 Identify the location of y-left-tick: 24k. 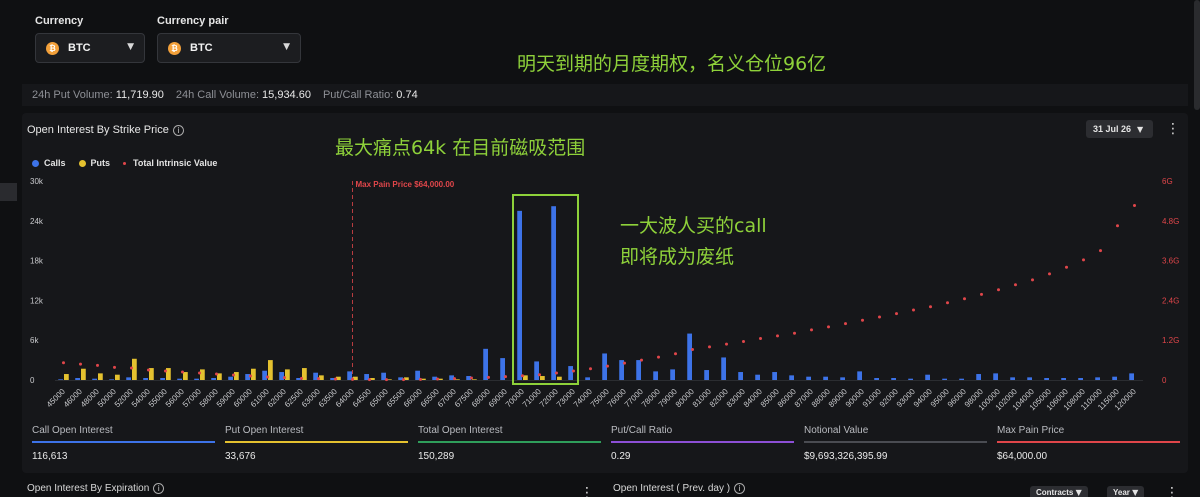
(37, 221).